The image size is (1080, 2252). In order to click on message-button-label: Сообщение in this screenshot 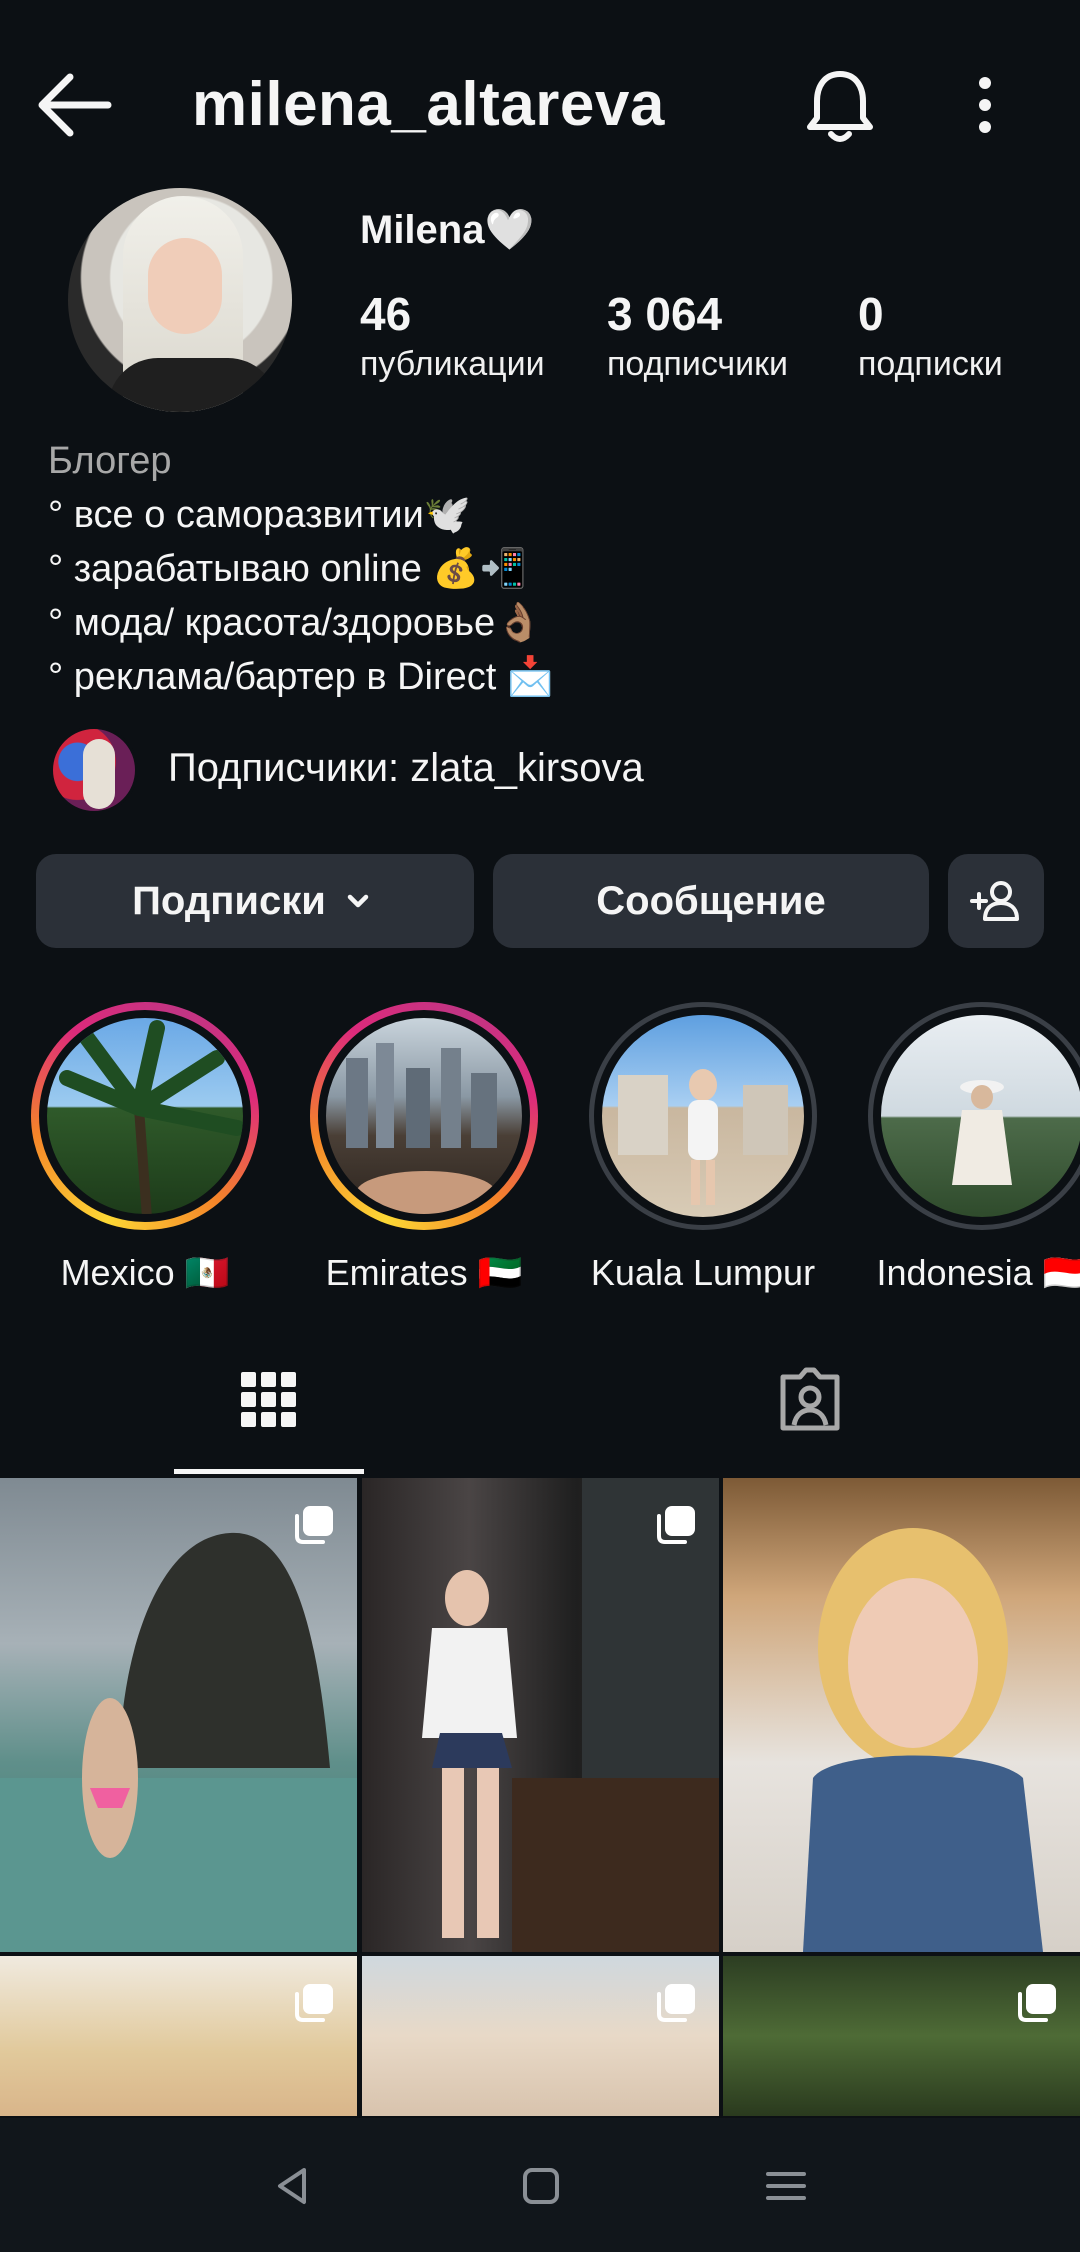, I will do `click(711, 900)`.